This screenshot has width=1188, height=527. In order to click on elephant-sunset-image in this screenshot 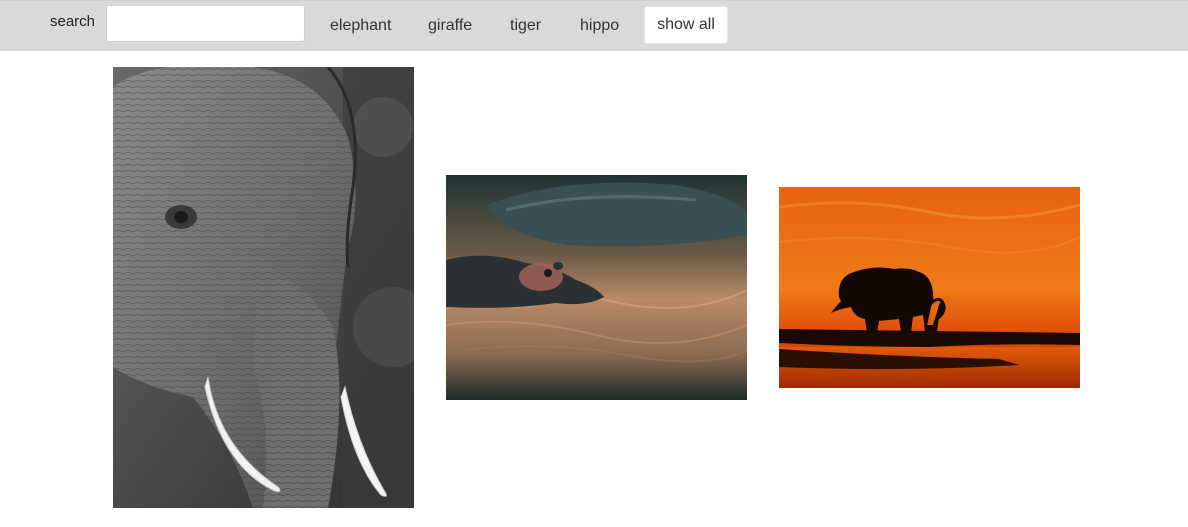, I will do `click(929, 287)`.